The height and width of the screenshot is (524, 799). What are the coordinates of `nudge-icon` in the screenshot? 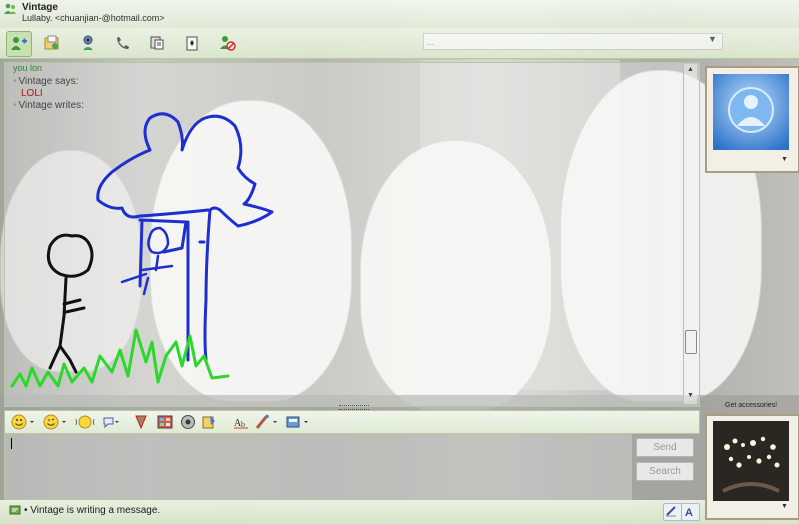 It's located at (85, 422).